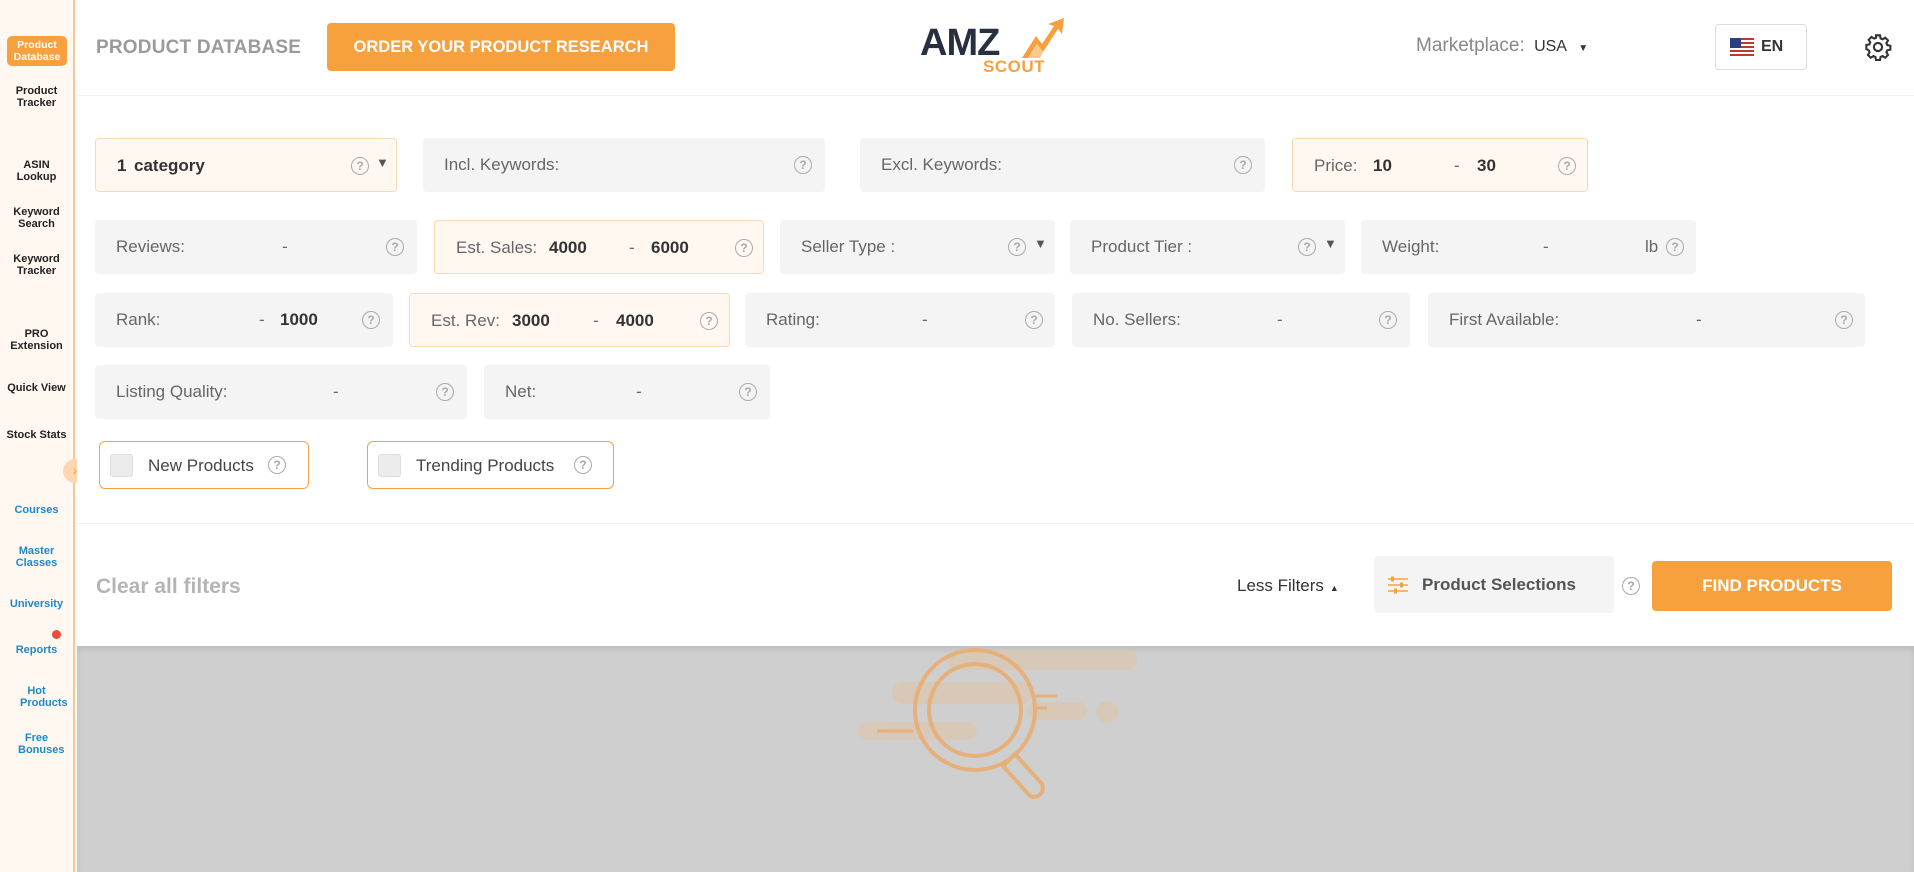 Image resolution: width=1914 pixels, height=872 pixels. What do you see at coordinates (150, 246) in the screenshot?
I see `reviews-label: Reviews:` at bounding box center [150, 246].